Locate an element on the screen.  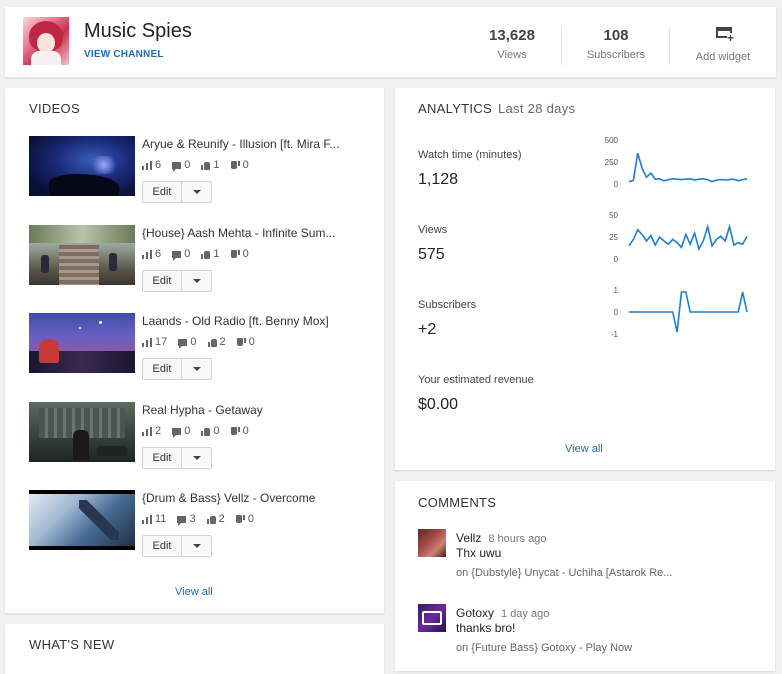
comment-author: Vellz8 hours ago is located at coordinates (501, 538).